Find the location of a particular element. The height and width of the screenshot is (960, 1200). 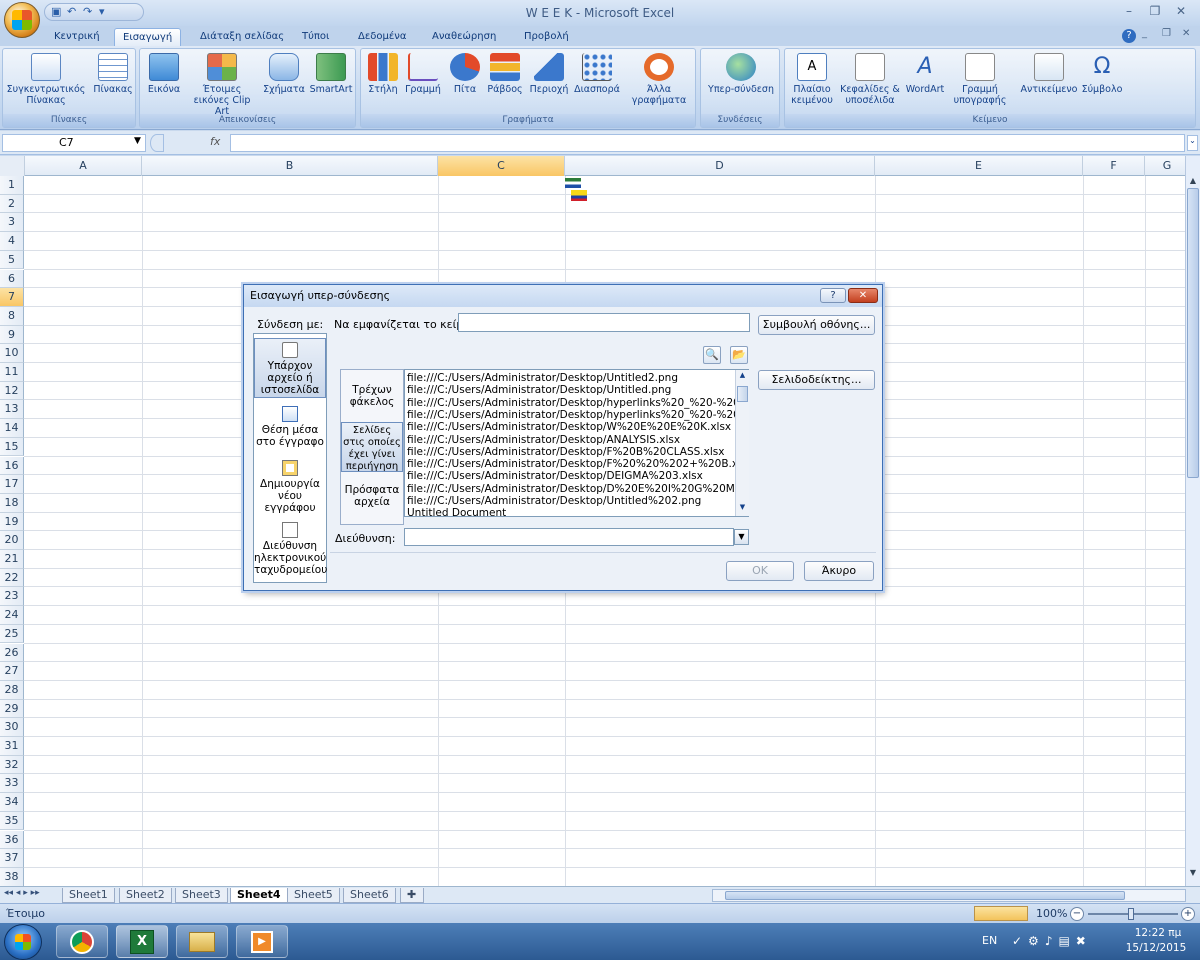

row-header: 27 is located at coordinates (12, 671).